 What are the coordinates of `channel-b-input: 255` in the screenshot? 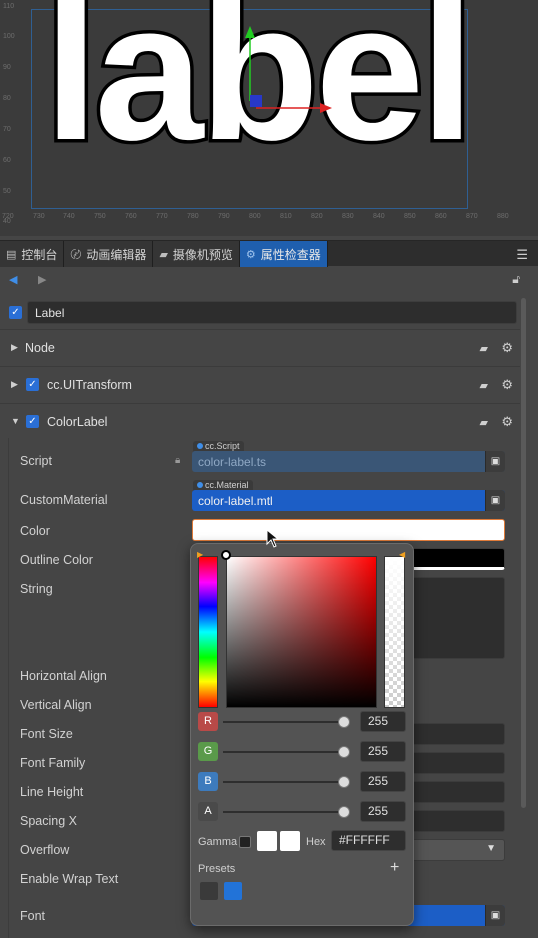 It's located at (383, 781).